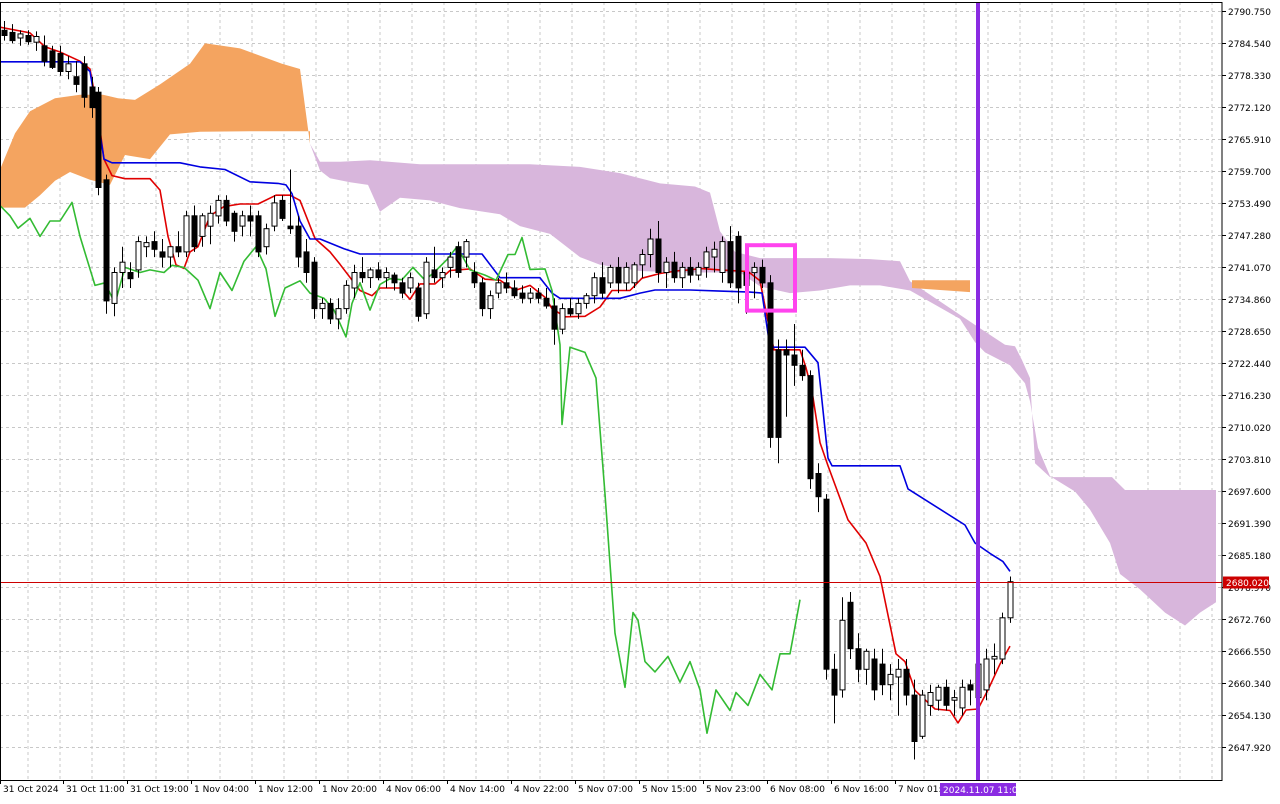  I want to click on y-tick-label: 2784.540, so click(1249, 45).